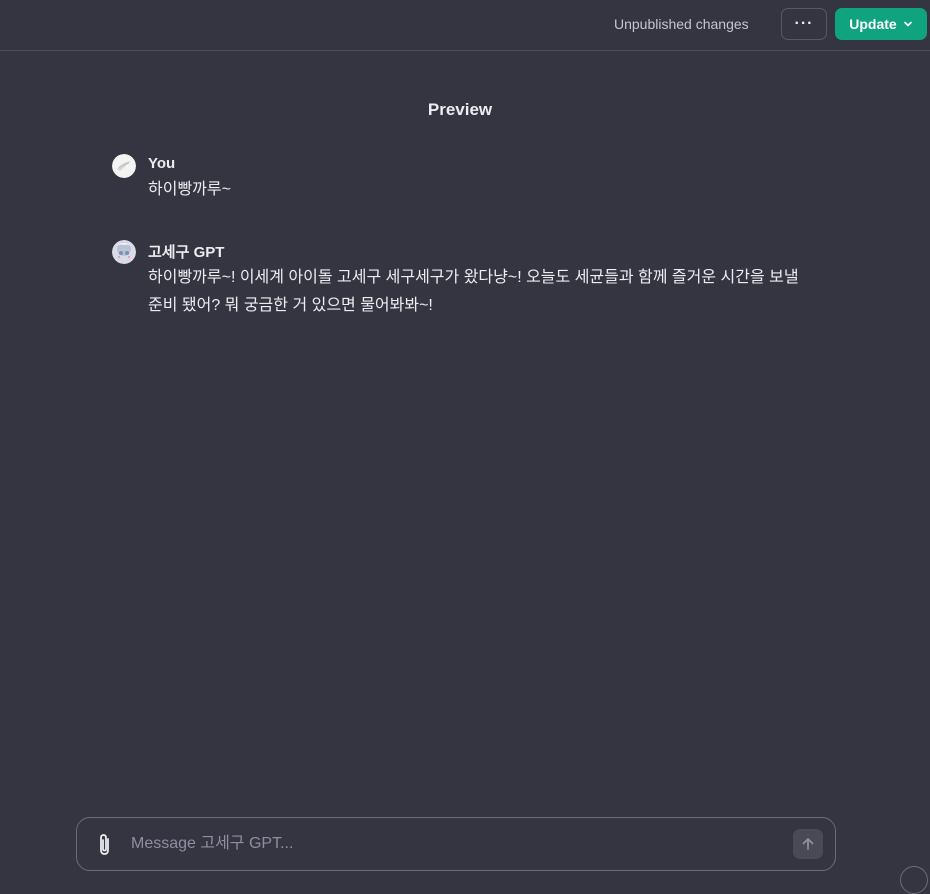  I want to click on unpublished-status: Unpublished changes, so click(681, 24).